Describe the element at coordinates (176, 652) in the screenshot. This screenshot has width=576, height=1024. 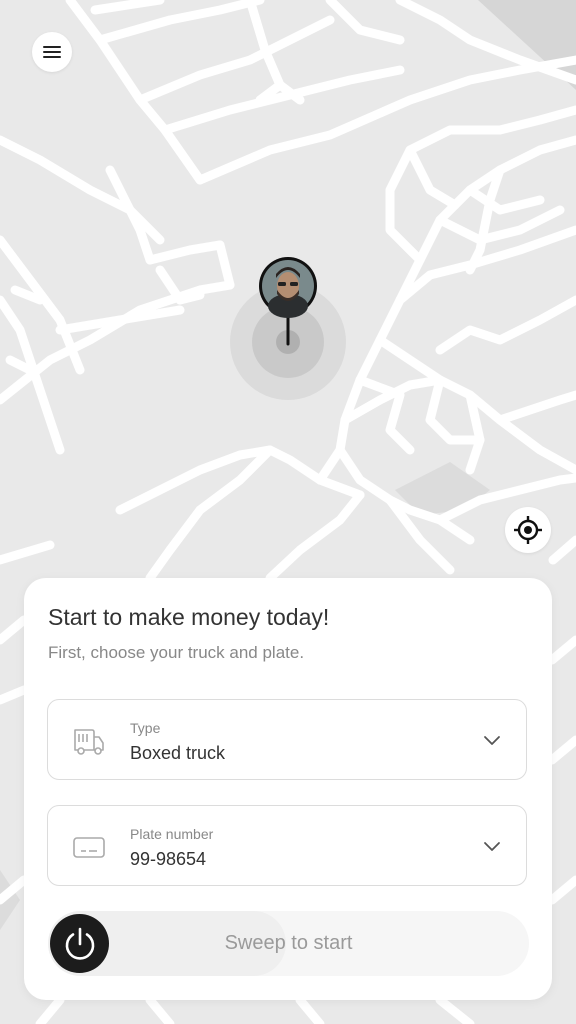
I see `card-subtitle: First, choose your truck and plate.` at that location.